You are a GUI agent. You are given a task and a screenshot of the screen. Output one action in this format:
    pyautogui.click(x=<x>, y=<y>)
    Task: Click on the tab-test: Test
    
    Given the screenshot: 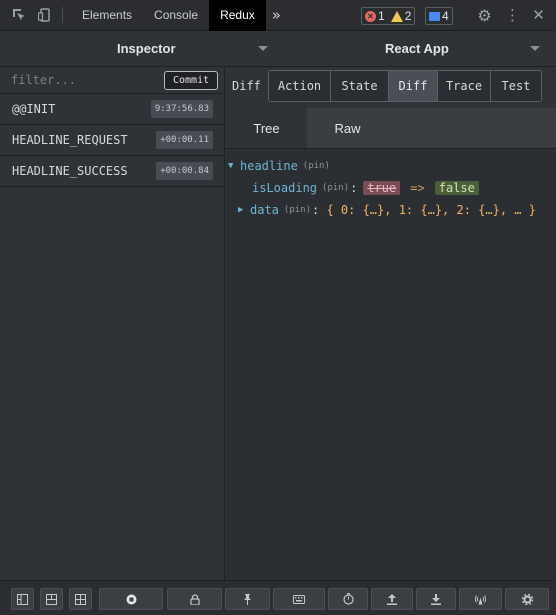 What is the action you would take?
    pyautogui.click(x=516, y=86)
    